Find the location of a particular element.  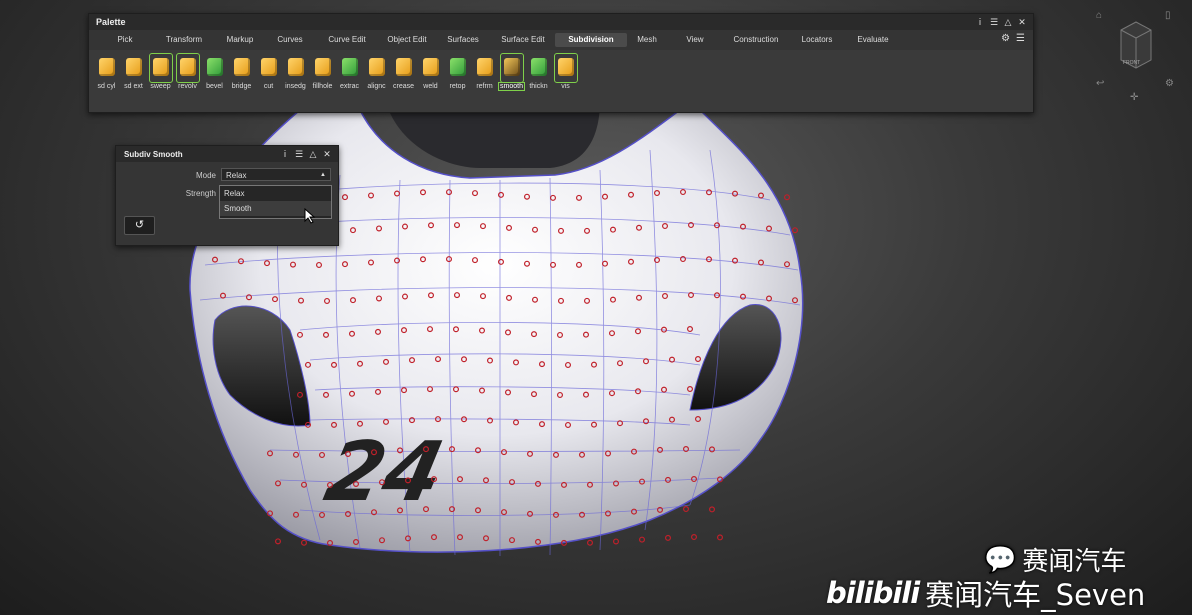

tab-surface-edit: Surface Edit is located at coordinates (523, 40).